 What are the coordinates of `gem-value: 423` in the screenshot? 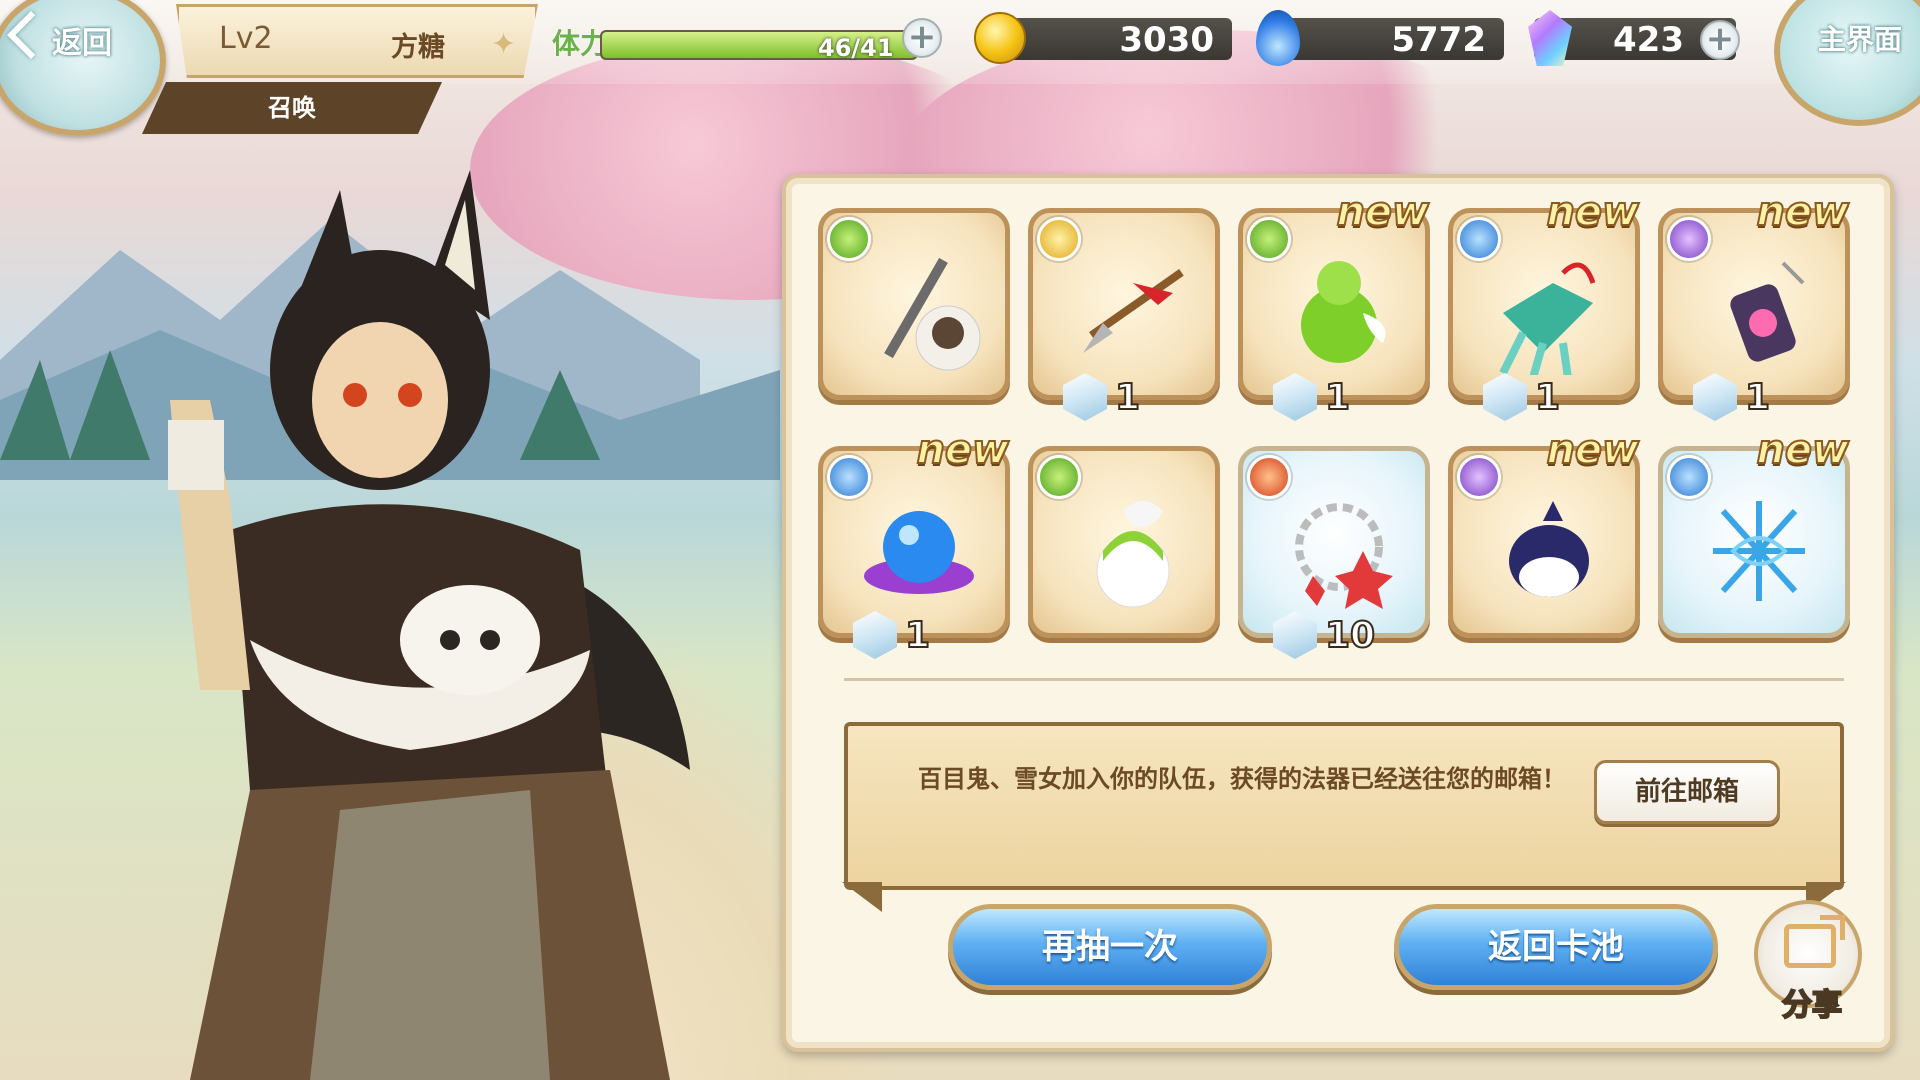 It's located at (1648, 40).